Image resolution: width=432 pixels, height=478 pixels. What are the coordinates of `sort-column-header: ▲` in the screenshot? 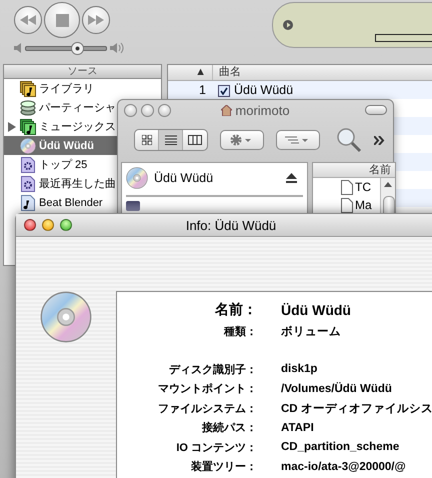 It's located at (190, 72).